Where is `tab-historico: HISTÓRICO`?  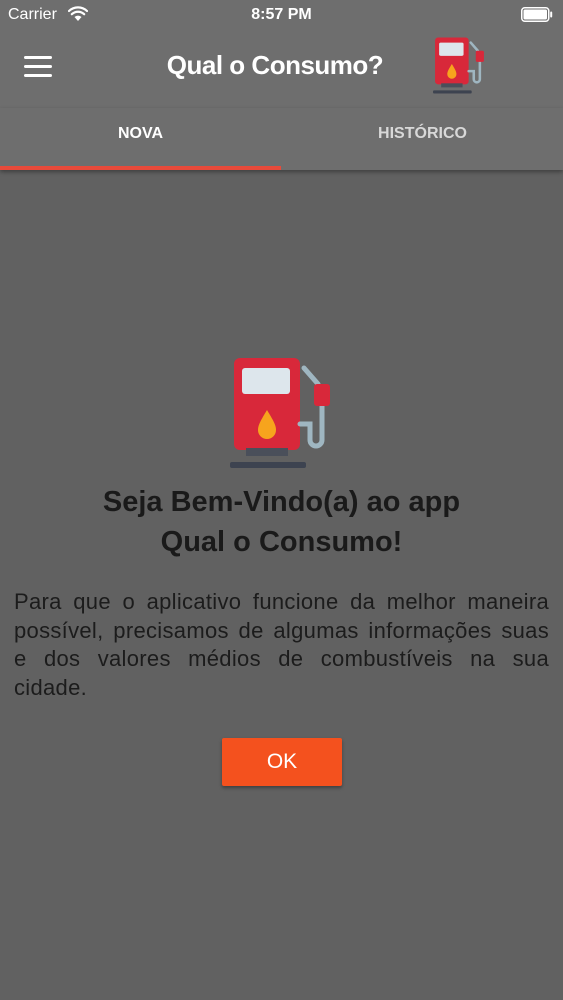
tab-historico: HISTÓRICO is located at coordinates (422, 137).